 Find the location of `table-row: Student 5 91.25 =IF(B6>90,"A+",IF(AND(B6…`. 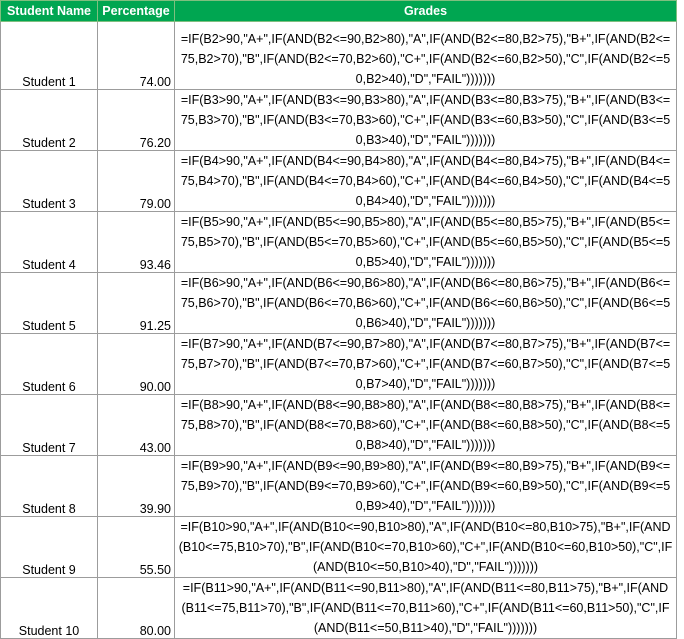

table-row: Student 5 91.25 =IF(B6>90,"A+",IF(AND(B6… is located at coordinates (338, 303).